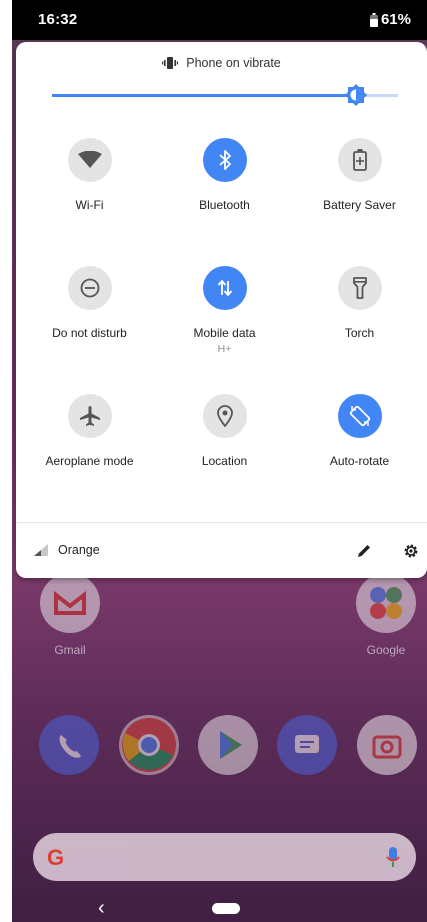 The width and height of the screenshot is (427, 922). I want to click on brightness-slider, so click(225, 95).